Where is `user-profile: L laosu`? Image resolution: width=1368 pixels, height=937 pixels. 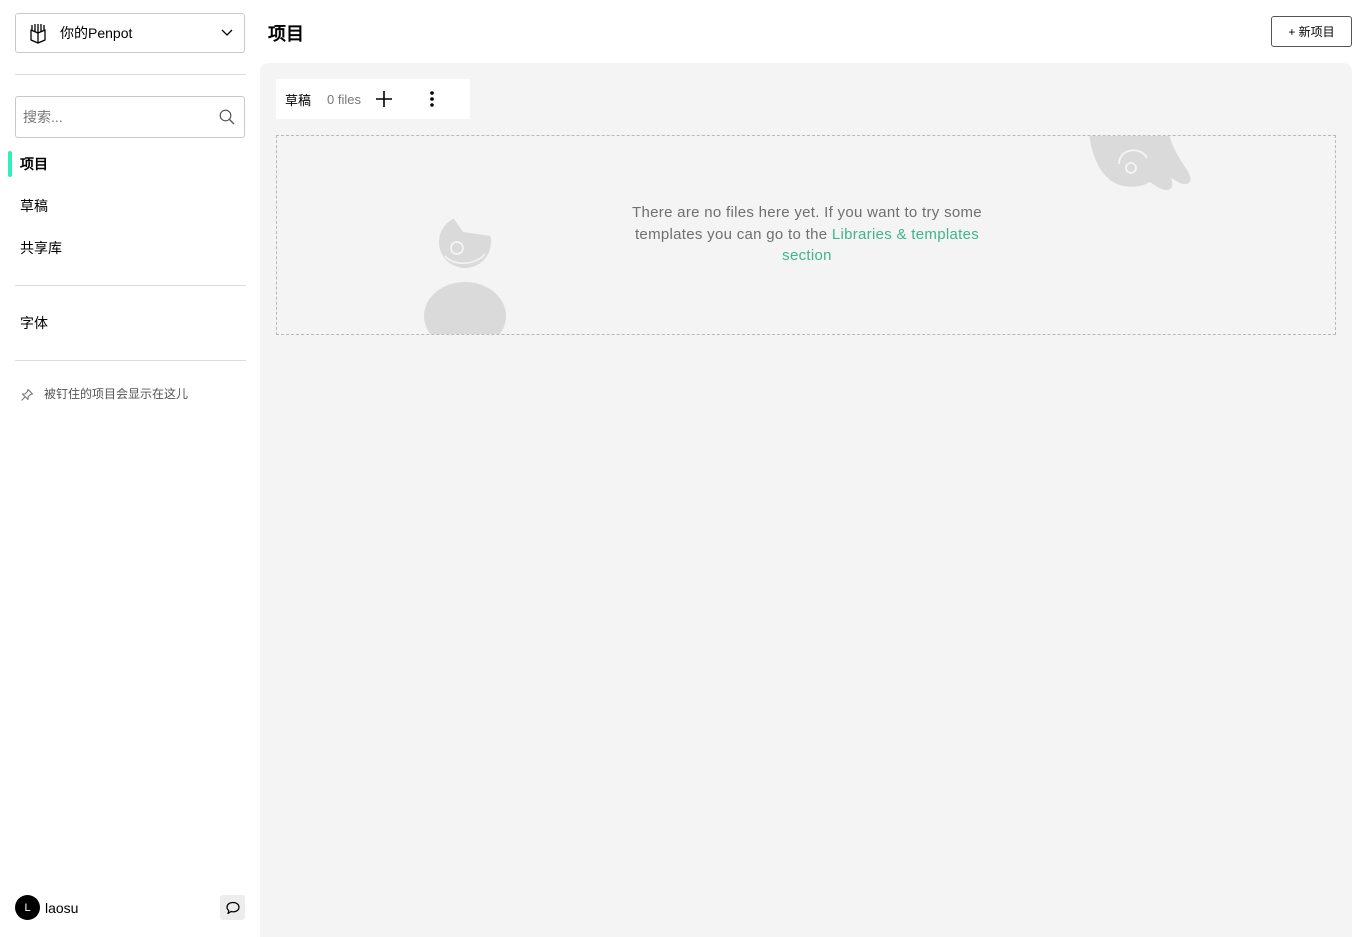 user-profile: L laosu is located at coordinates (46, 907).